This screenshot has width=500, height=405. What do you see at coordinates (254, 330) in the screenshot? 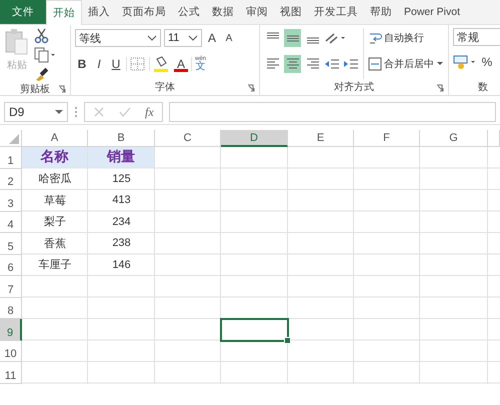
I see `selected-cell` at bounding box center [254, 330].